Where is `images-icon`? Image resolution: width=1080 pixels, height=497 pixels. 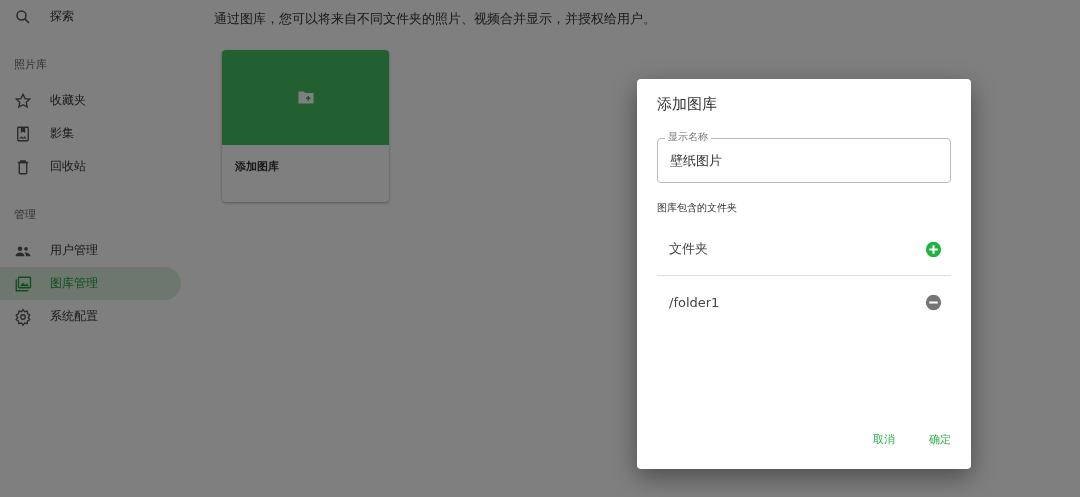
images-icon is located at coordinates (23, 283).